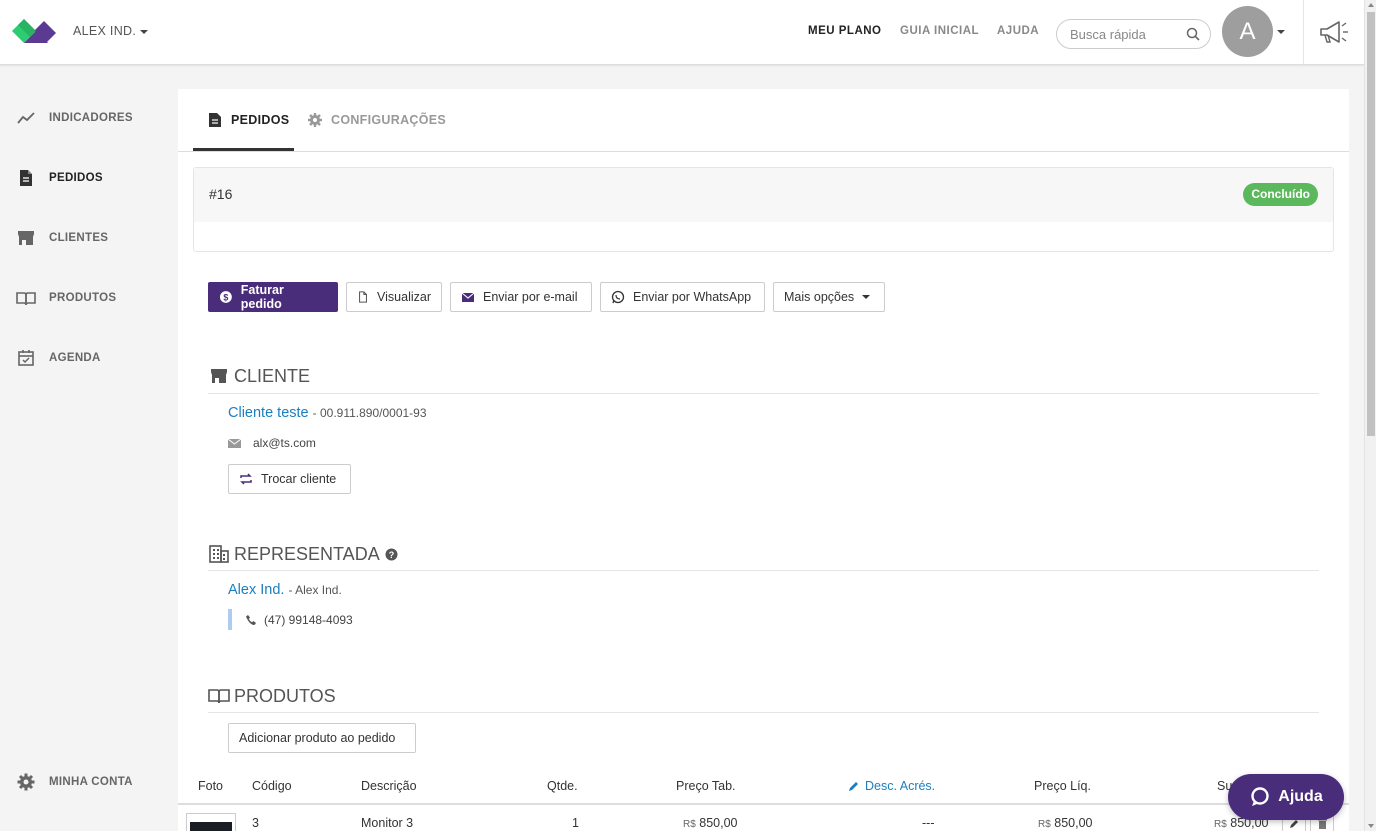 The width and height of the screenshot is (1376, 831). What do you see at coordinates (284, 443) in the screenshot?
I see `client-email: alx@ts.com` at bounding box center [284, 443].